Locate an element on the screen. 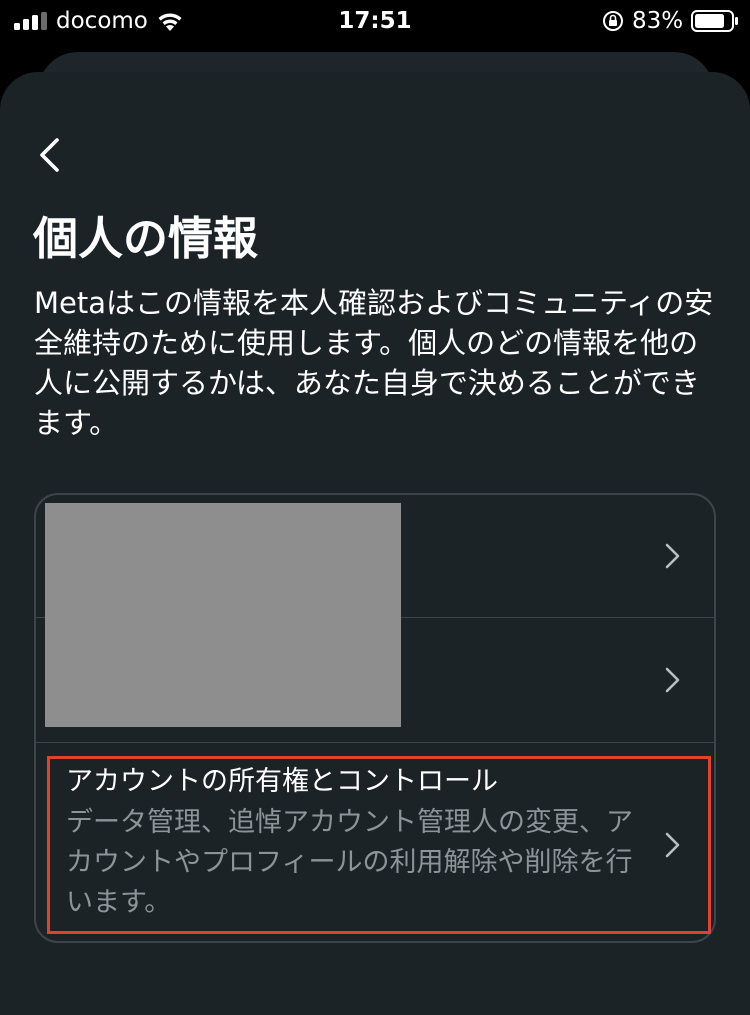 The image size is (750, 1015). battery-icon is located at coordinates (714, 21).